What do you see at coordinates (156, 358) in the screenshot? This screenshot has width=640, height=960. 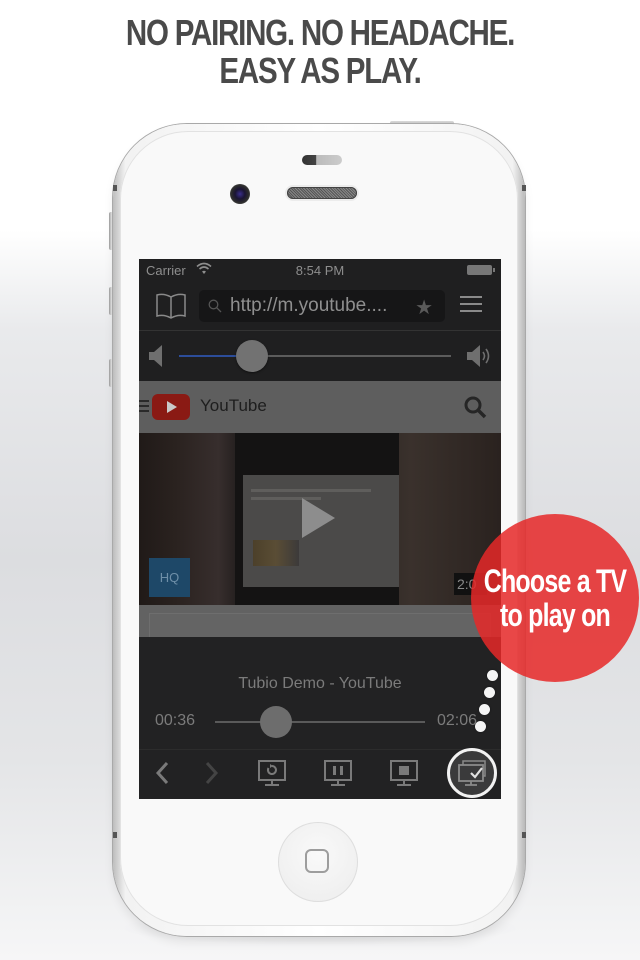 I see `speaker-low-icon` at bounding box center [156, 358].